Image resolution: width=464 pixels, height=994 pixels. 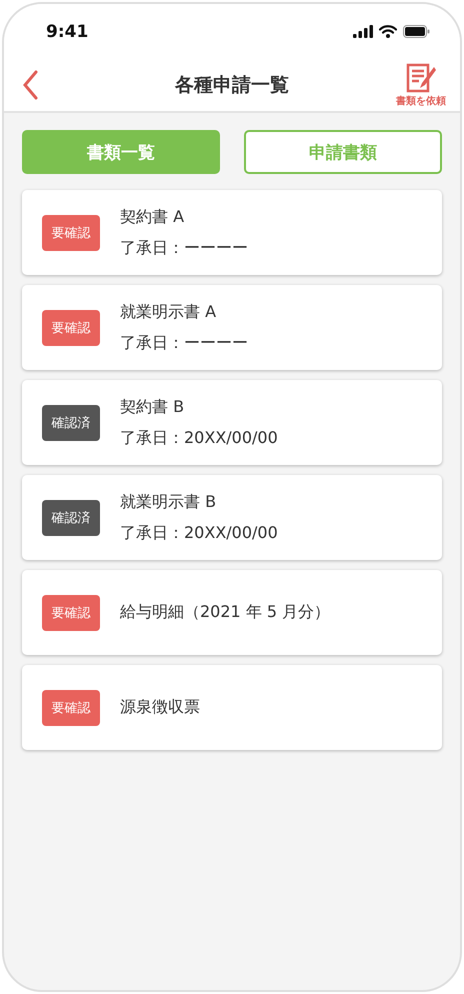 What do you see at coordinates (169, 502) in the screenshot?
I see `document-title: 就業明示書 B` at bounding box center [169, 502].